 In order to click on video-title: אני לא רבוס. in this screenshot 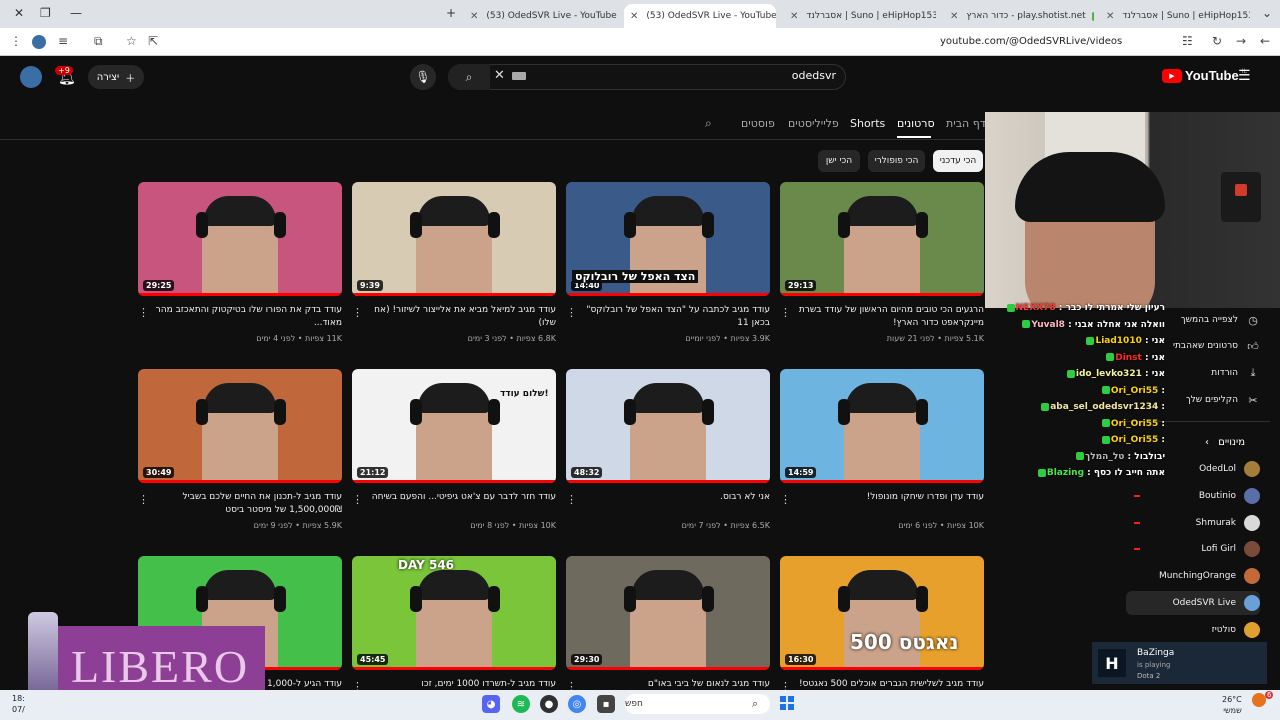, I will do `click(668, 504)`.